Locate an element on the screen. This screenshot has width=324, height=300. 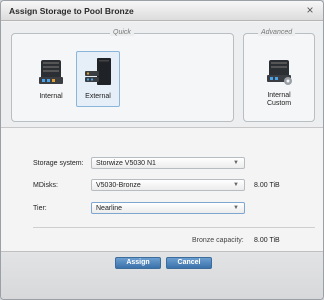
storage-system-label: Storage system: is located at coordinates (58, 163).